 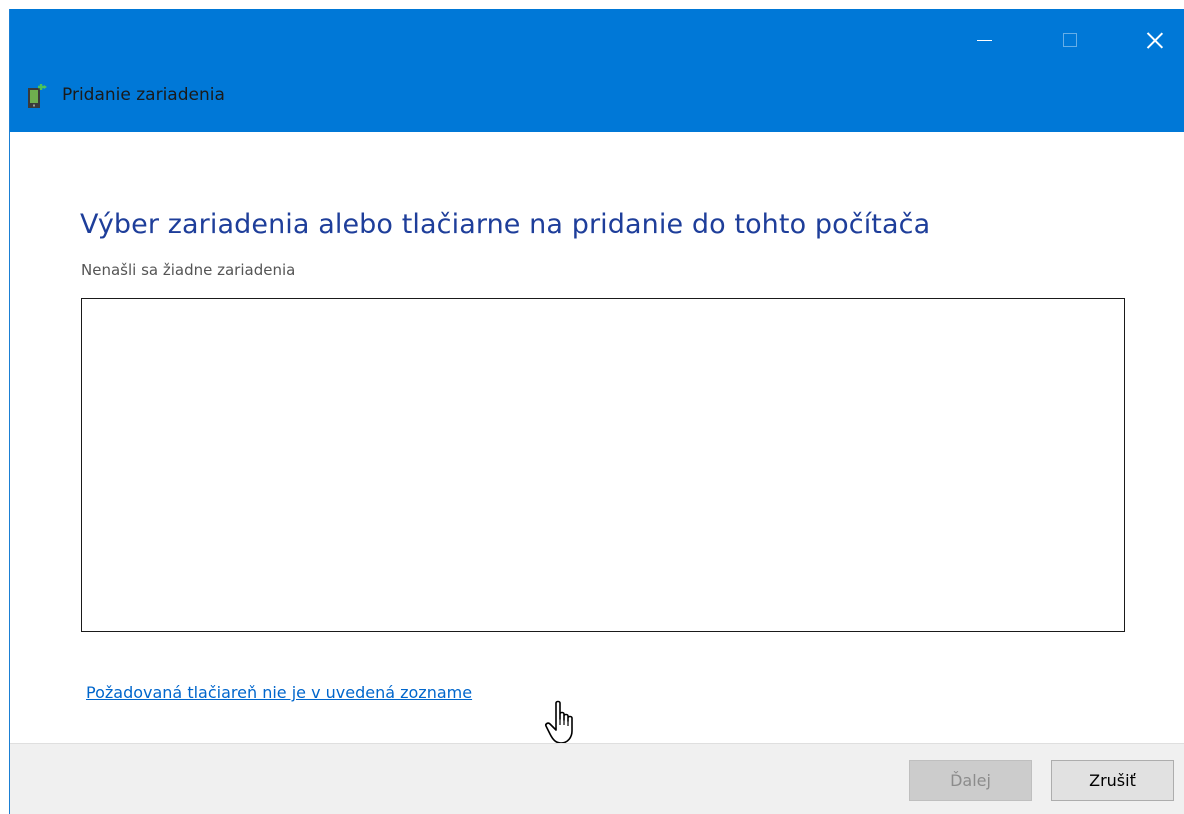 I want to click on close-button, so click(x=1155, y=40).